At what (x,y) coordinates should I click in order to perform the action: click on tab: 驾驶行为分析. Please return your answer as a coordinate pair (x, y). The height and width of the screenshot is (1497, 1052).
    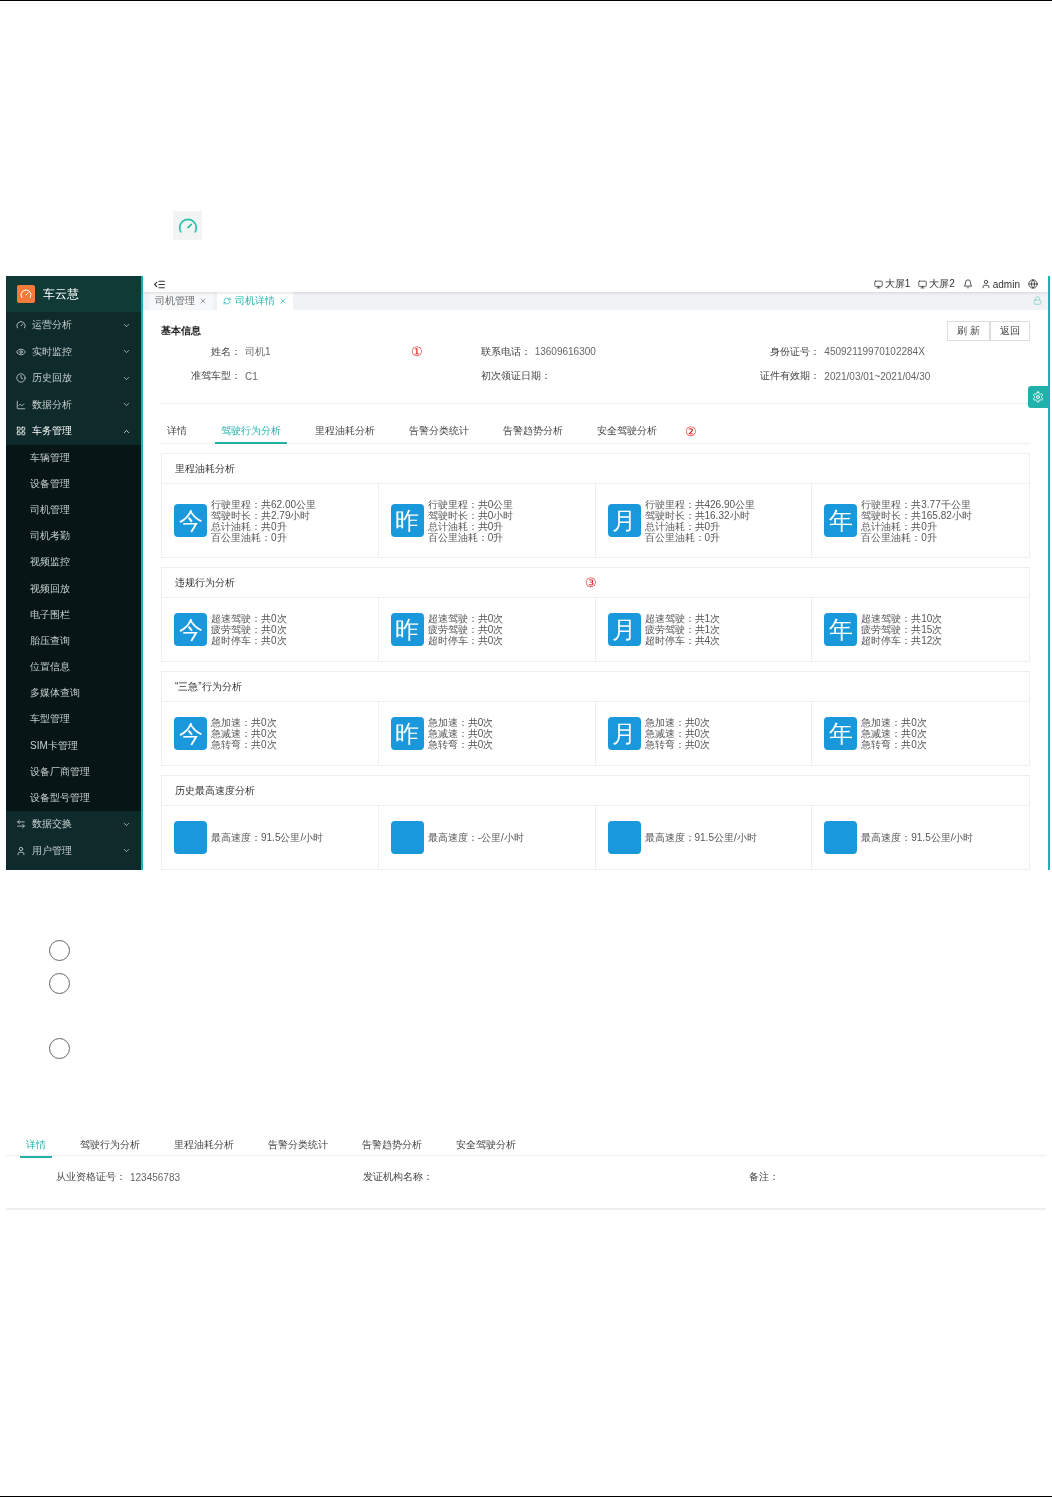
    Looking at the image, I should click on (110, 1146).